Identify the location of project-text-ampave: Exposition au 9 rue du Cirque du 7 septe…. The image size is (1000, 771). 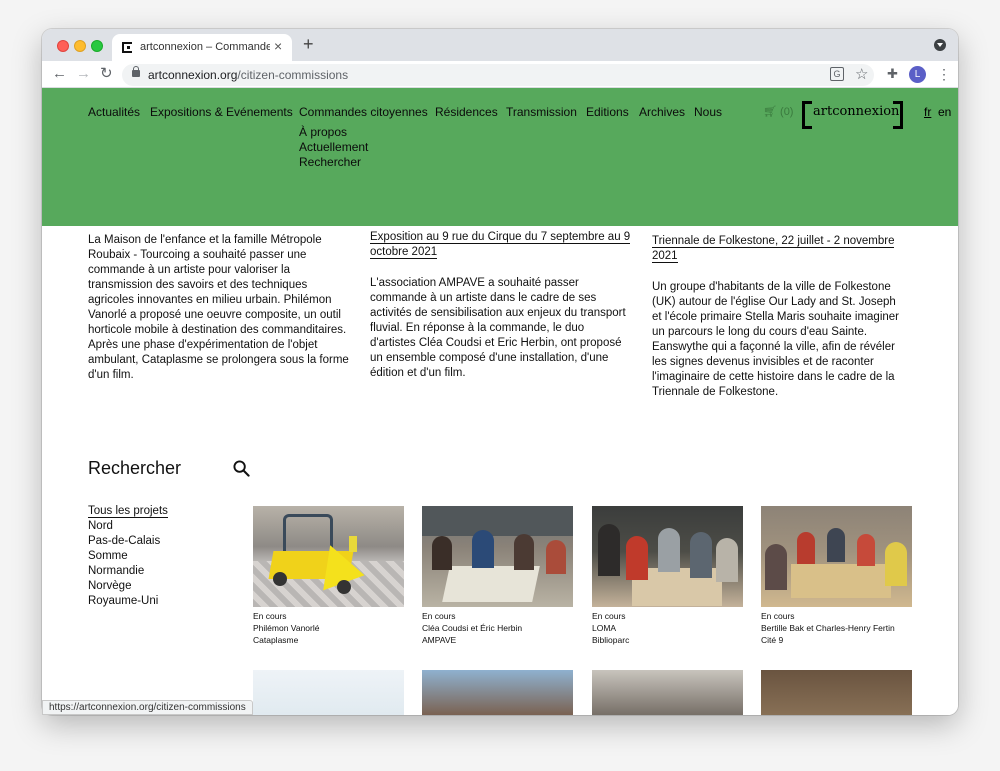
(501, 305).